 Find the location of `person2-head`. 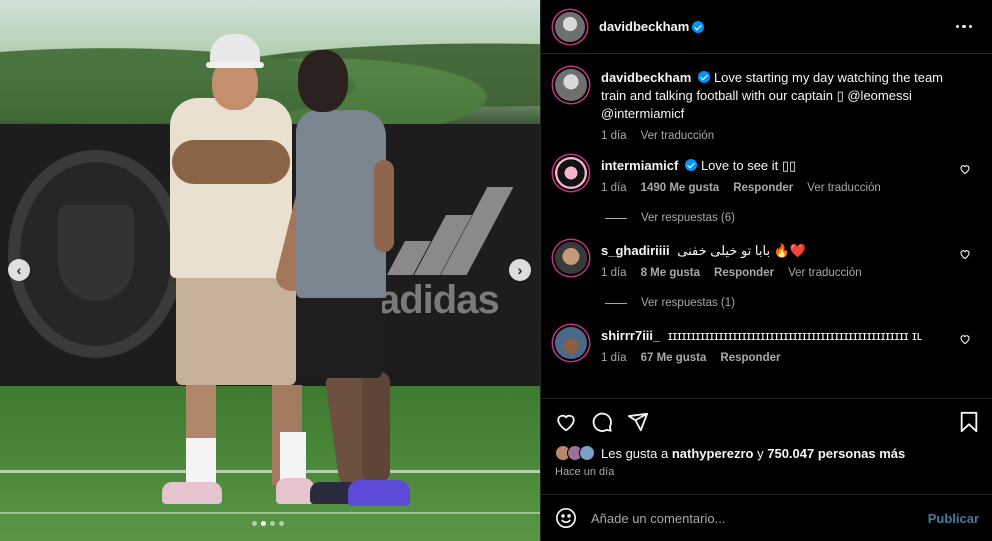

person2-head is located at coordinates (323, 81).